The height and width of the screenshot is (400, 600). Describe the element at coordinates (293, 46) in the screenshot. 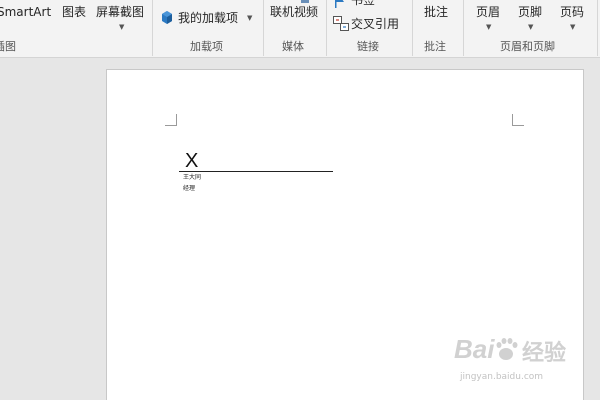

I see `media-group-label: 媒体` at that location.